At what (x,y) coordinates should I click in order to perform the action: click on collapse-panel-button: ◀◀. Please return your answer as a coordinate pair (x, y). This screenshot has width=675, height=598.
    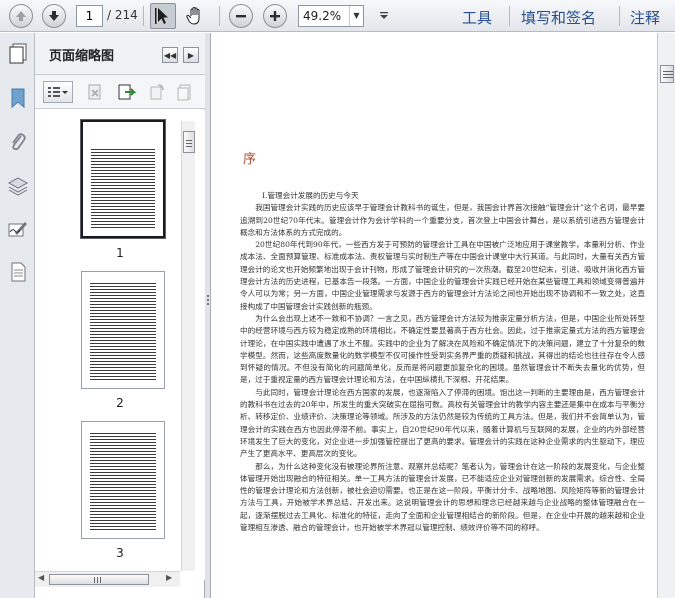
    Looking at the image, I should click on (170, 55).